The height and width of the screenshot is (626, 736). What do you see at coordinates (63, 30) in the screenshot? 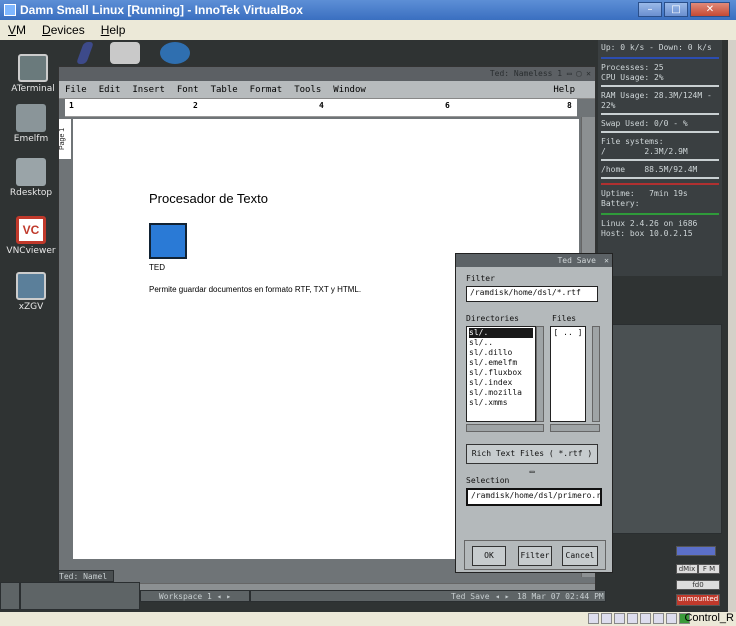
I see `menu-devices: Devices` at bounding box center [63, 30].